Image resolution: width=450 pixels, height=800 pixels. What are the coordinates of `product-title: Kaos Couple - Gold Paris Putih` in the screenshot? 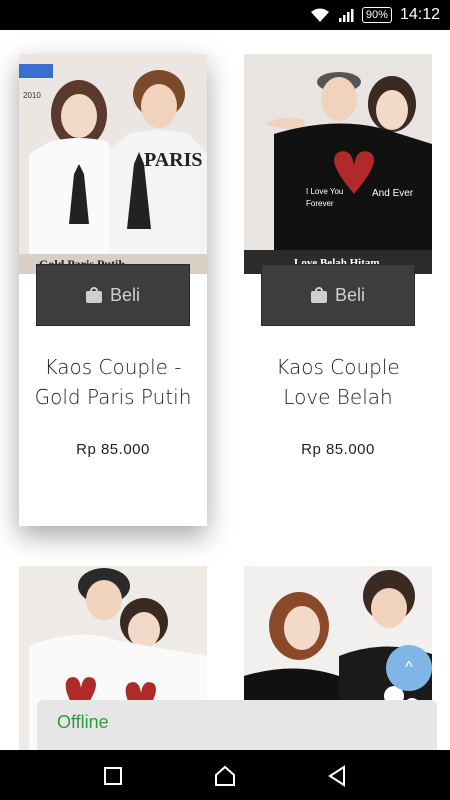 It's located at (113, 382).